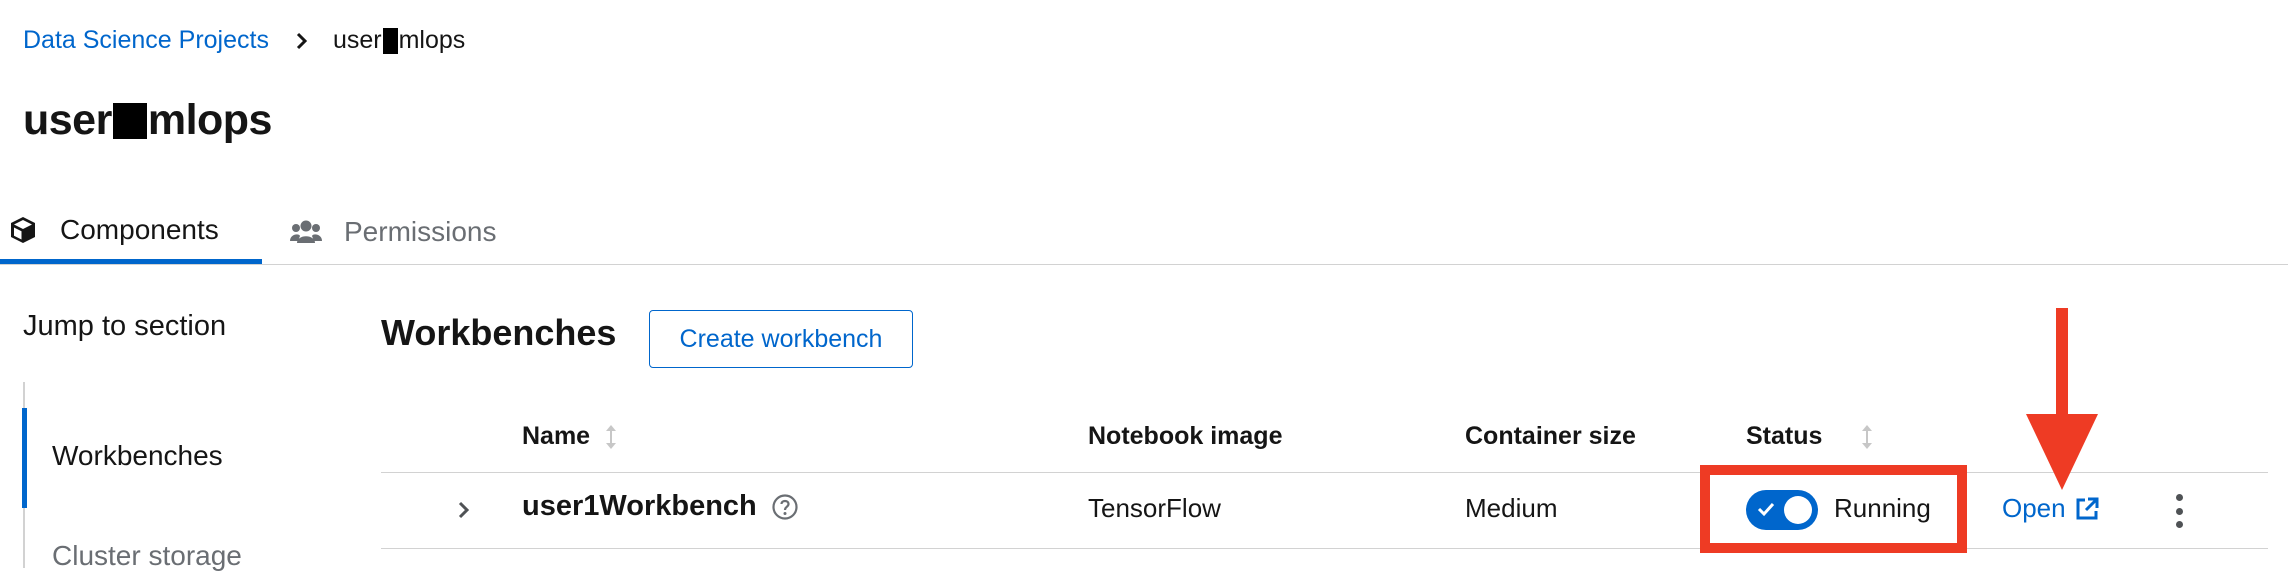 This screenshot has height=572, width=2288. Describe the element at coordinates (660, 506) in the screenshot. I see `workbench-name: user1Workbench` at that location.